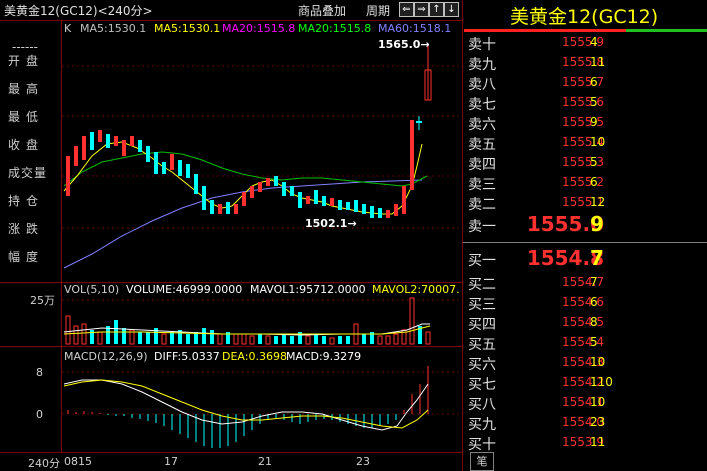 This screenshot has width=707, height=471. I want to click on ma5-yellow-indicator: MA5:1530.1, so click(187, 28).